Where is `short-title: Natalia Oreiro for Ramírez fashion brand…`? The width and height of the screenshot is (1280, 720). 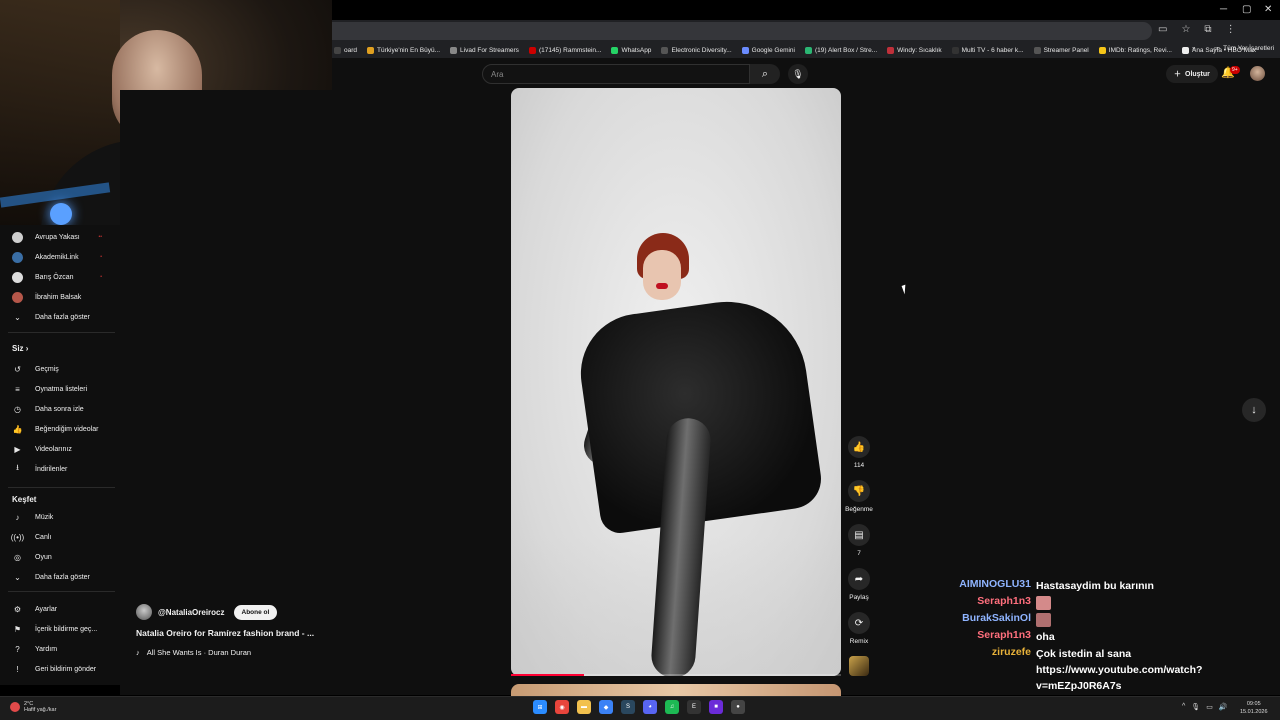 short-title: Natalia Oreiro for Ramírez fashion brand… is located at coordinates (241, 633).